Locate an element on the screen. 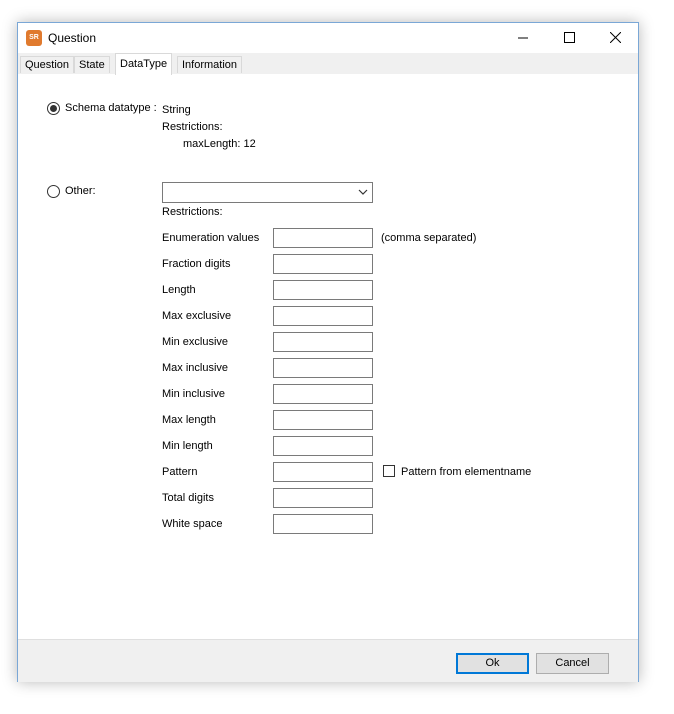  max-length-input is located at coordinates (323, 420).